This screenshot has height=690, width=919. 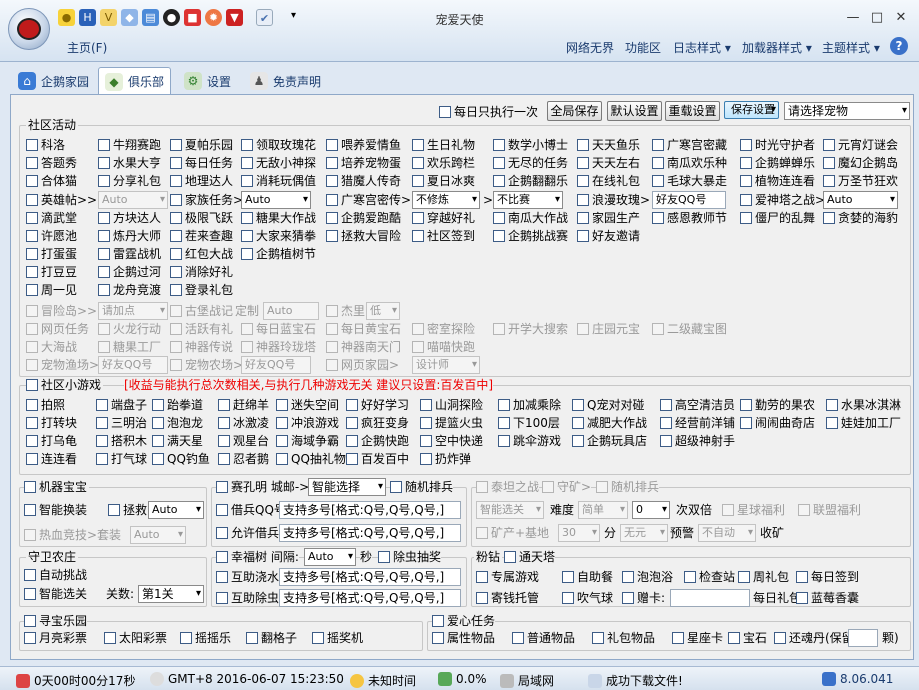 What do you see at coordinates (608, 181) in the screenshot?
I see `activity-checkbox: 在线礼包` at bounding box center [608, 181].